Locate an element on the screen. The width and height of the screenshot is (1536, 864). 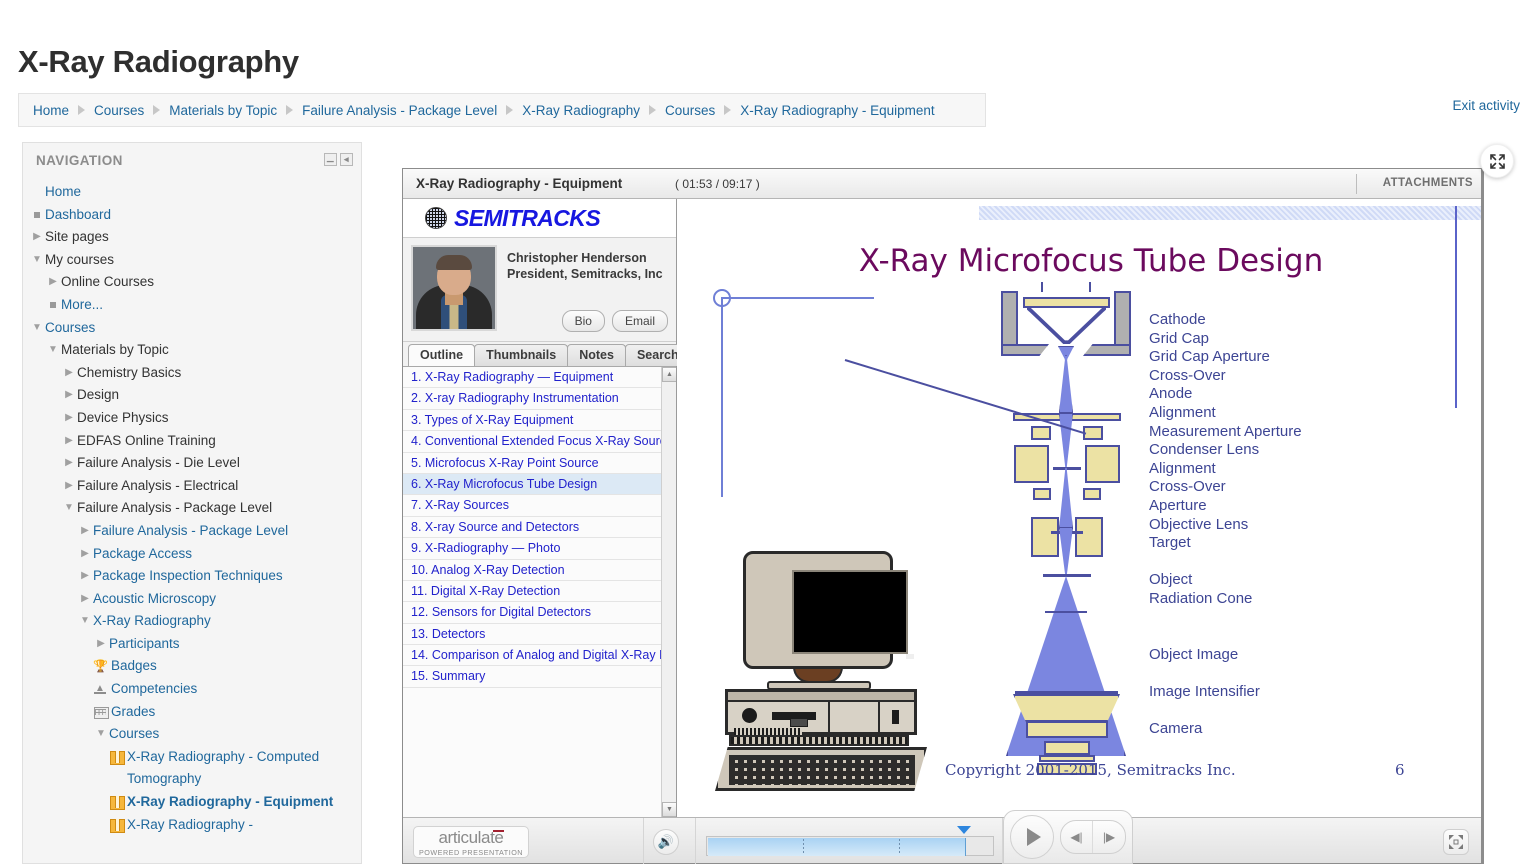
nav-item-participants: Participants is located at coordinates (192, 644).